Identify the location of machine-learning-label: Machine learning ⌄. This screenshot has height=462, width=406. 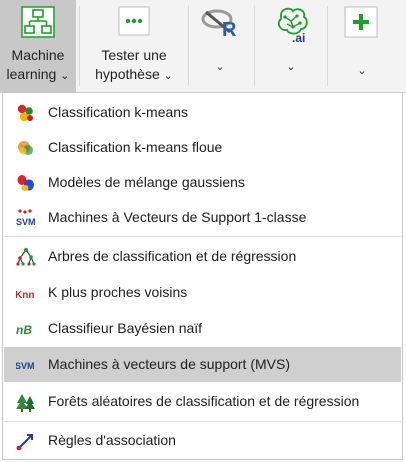
(38, 66).